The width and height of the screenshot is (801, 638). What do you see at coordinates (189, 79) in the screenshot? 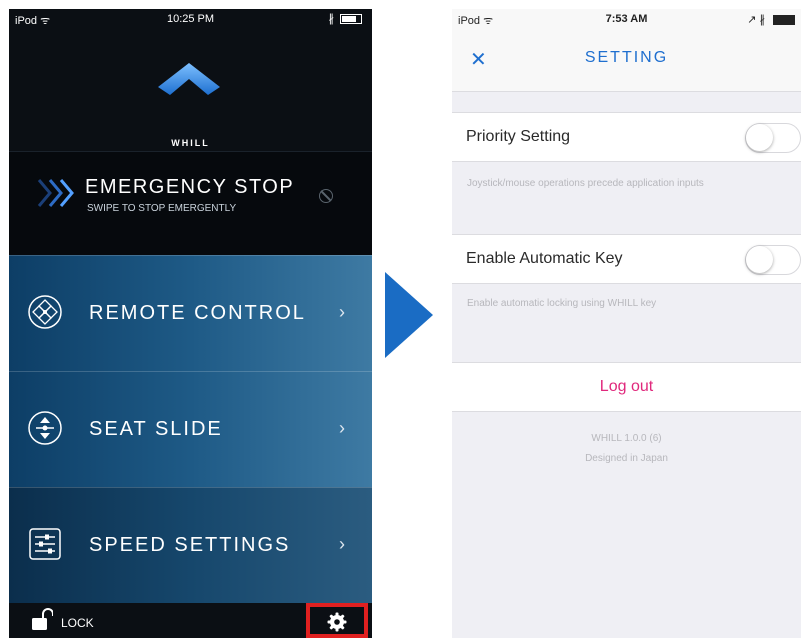
I see `whill-chevron-logo-icon` at bounding box center [189, 79].